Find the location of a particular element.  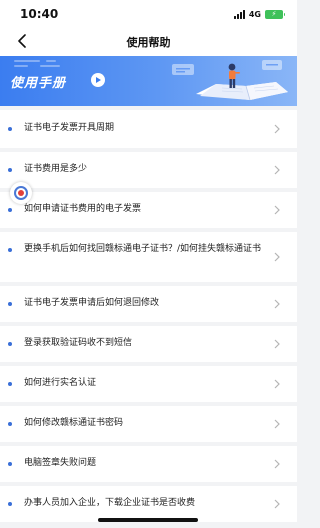

faq-item-label: 如何申请证书费用的电子发票 is located at coordinates (83, 209).